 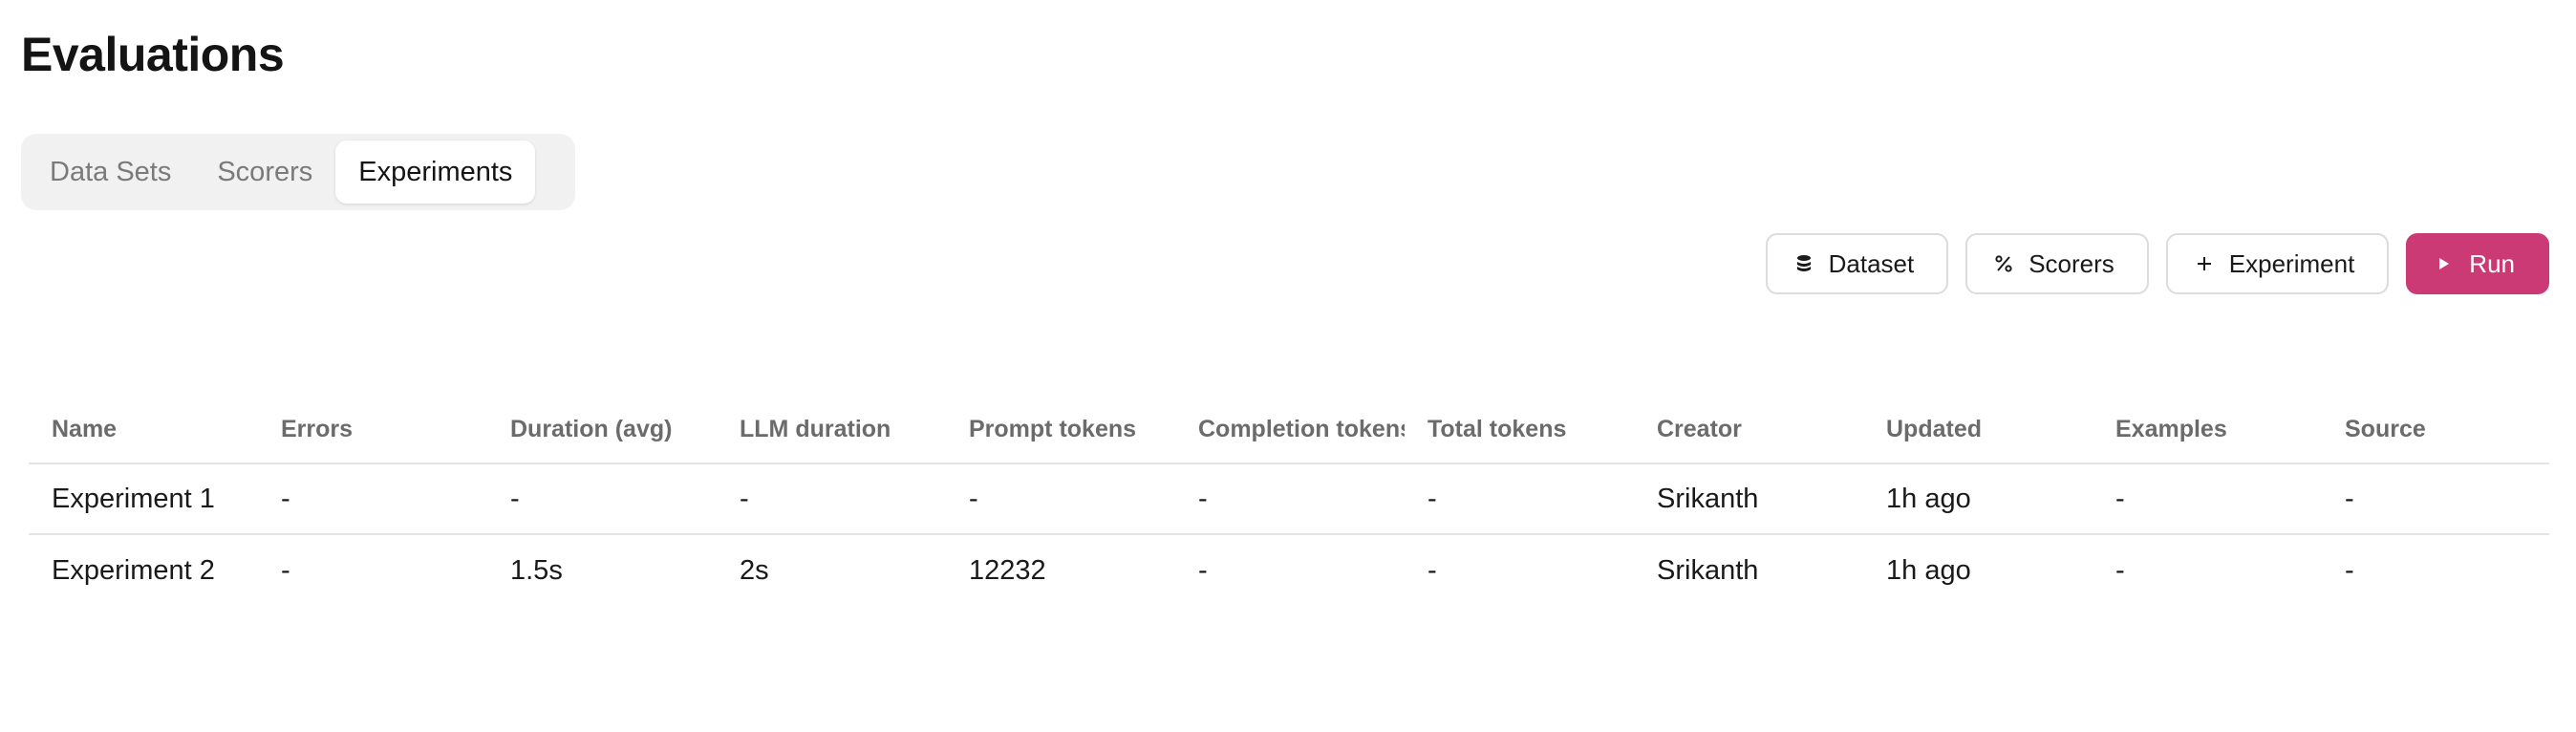 I want to click on page-title: Evaluations, so click(x=153, y=54).